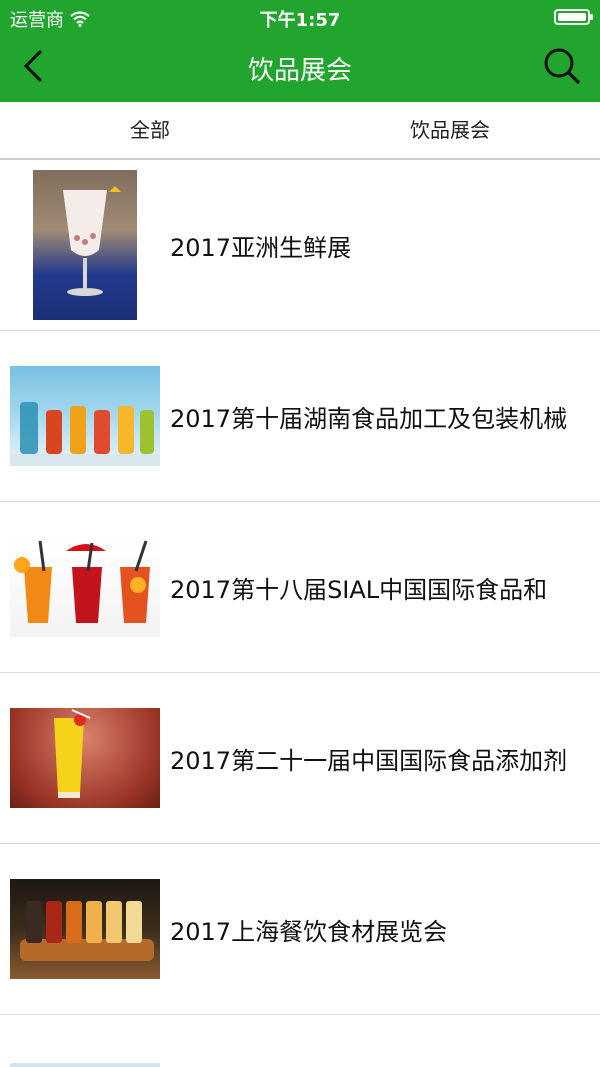 Image resolution: width=600 pixels, height=1067 pixels. I want to click on nav-bar: 饮品展会, so click(300, 67).